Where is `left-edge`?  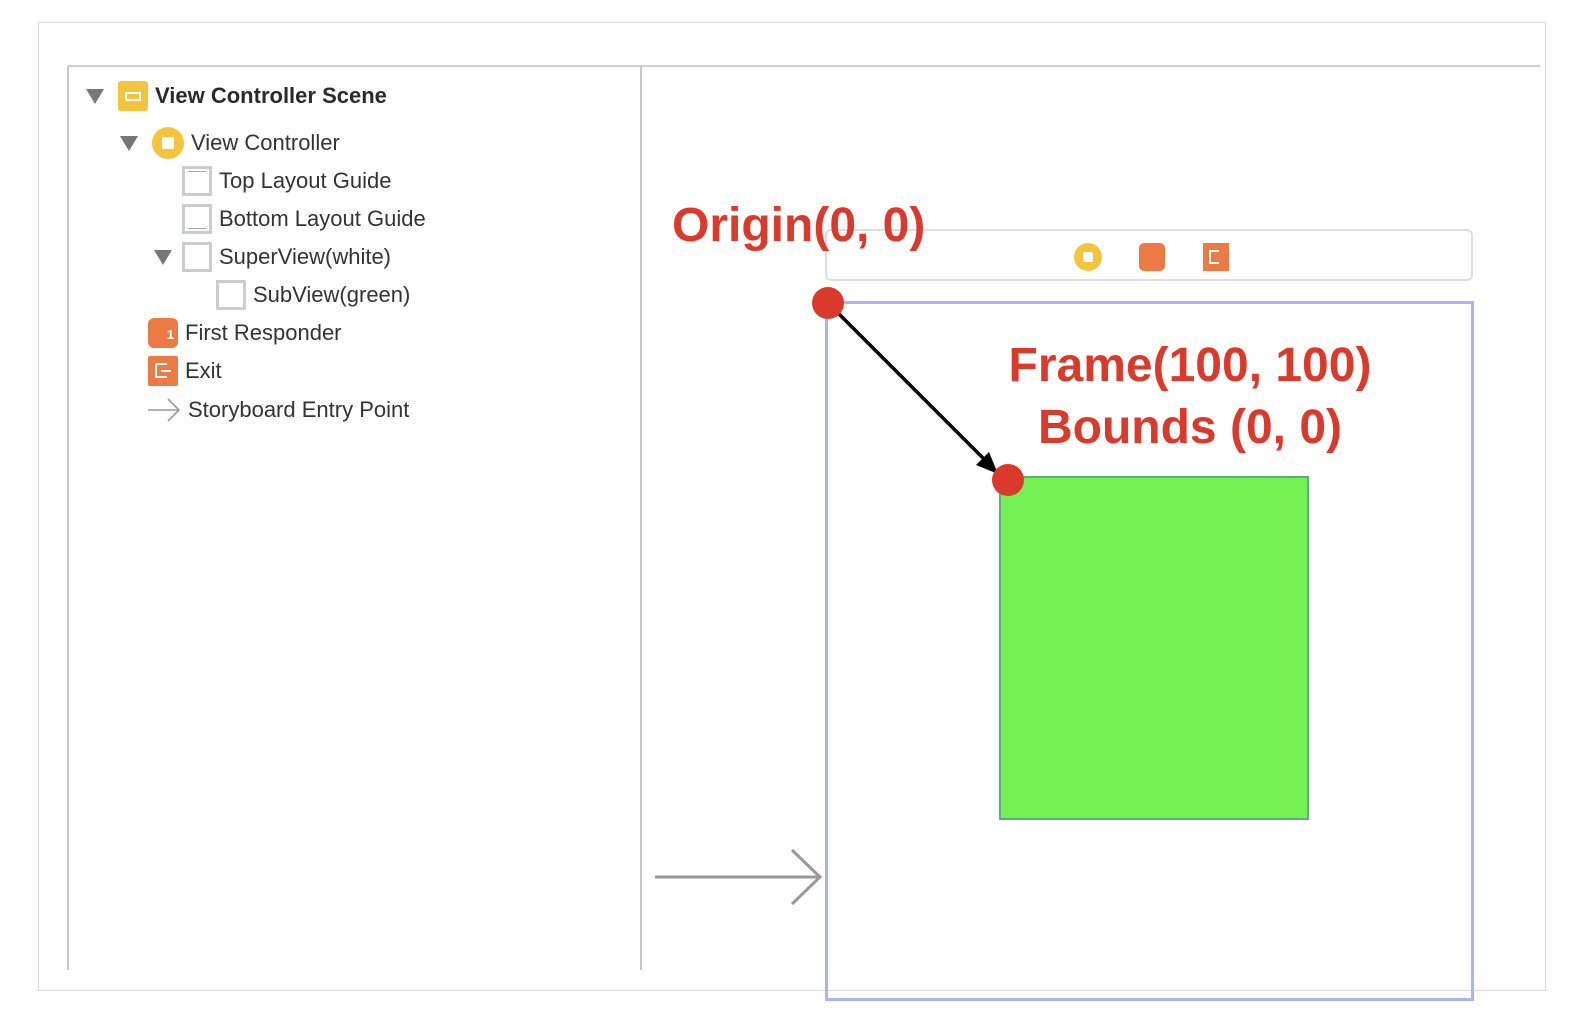 left-edge is located at coordinates (68, 518).